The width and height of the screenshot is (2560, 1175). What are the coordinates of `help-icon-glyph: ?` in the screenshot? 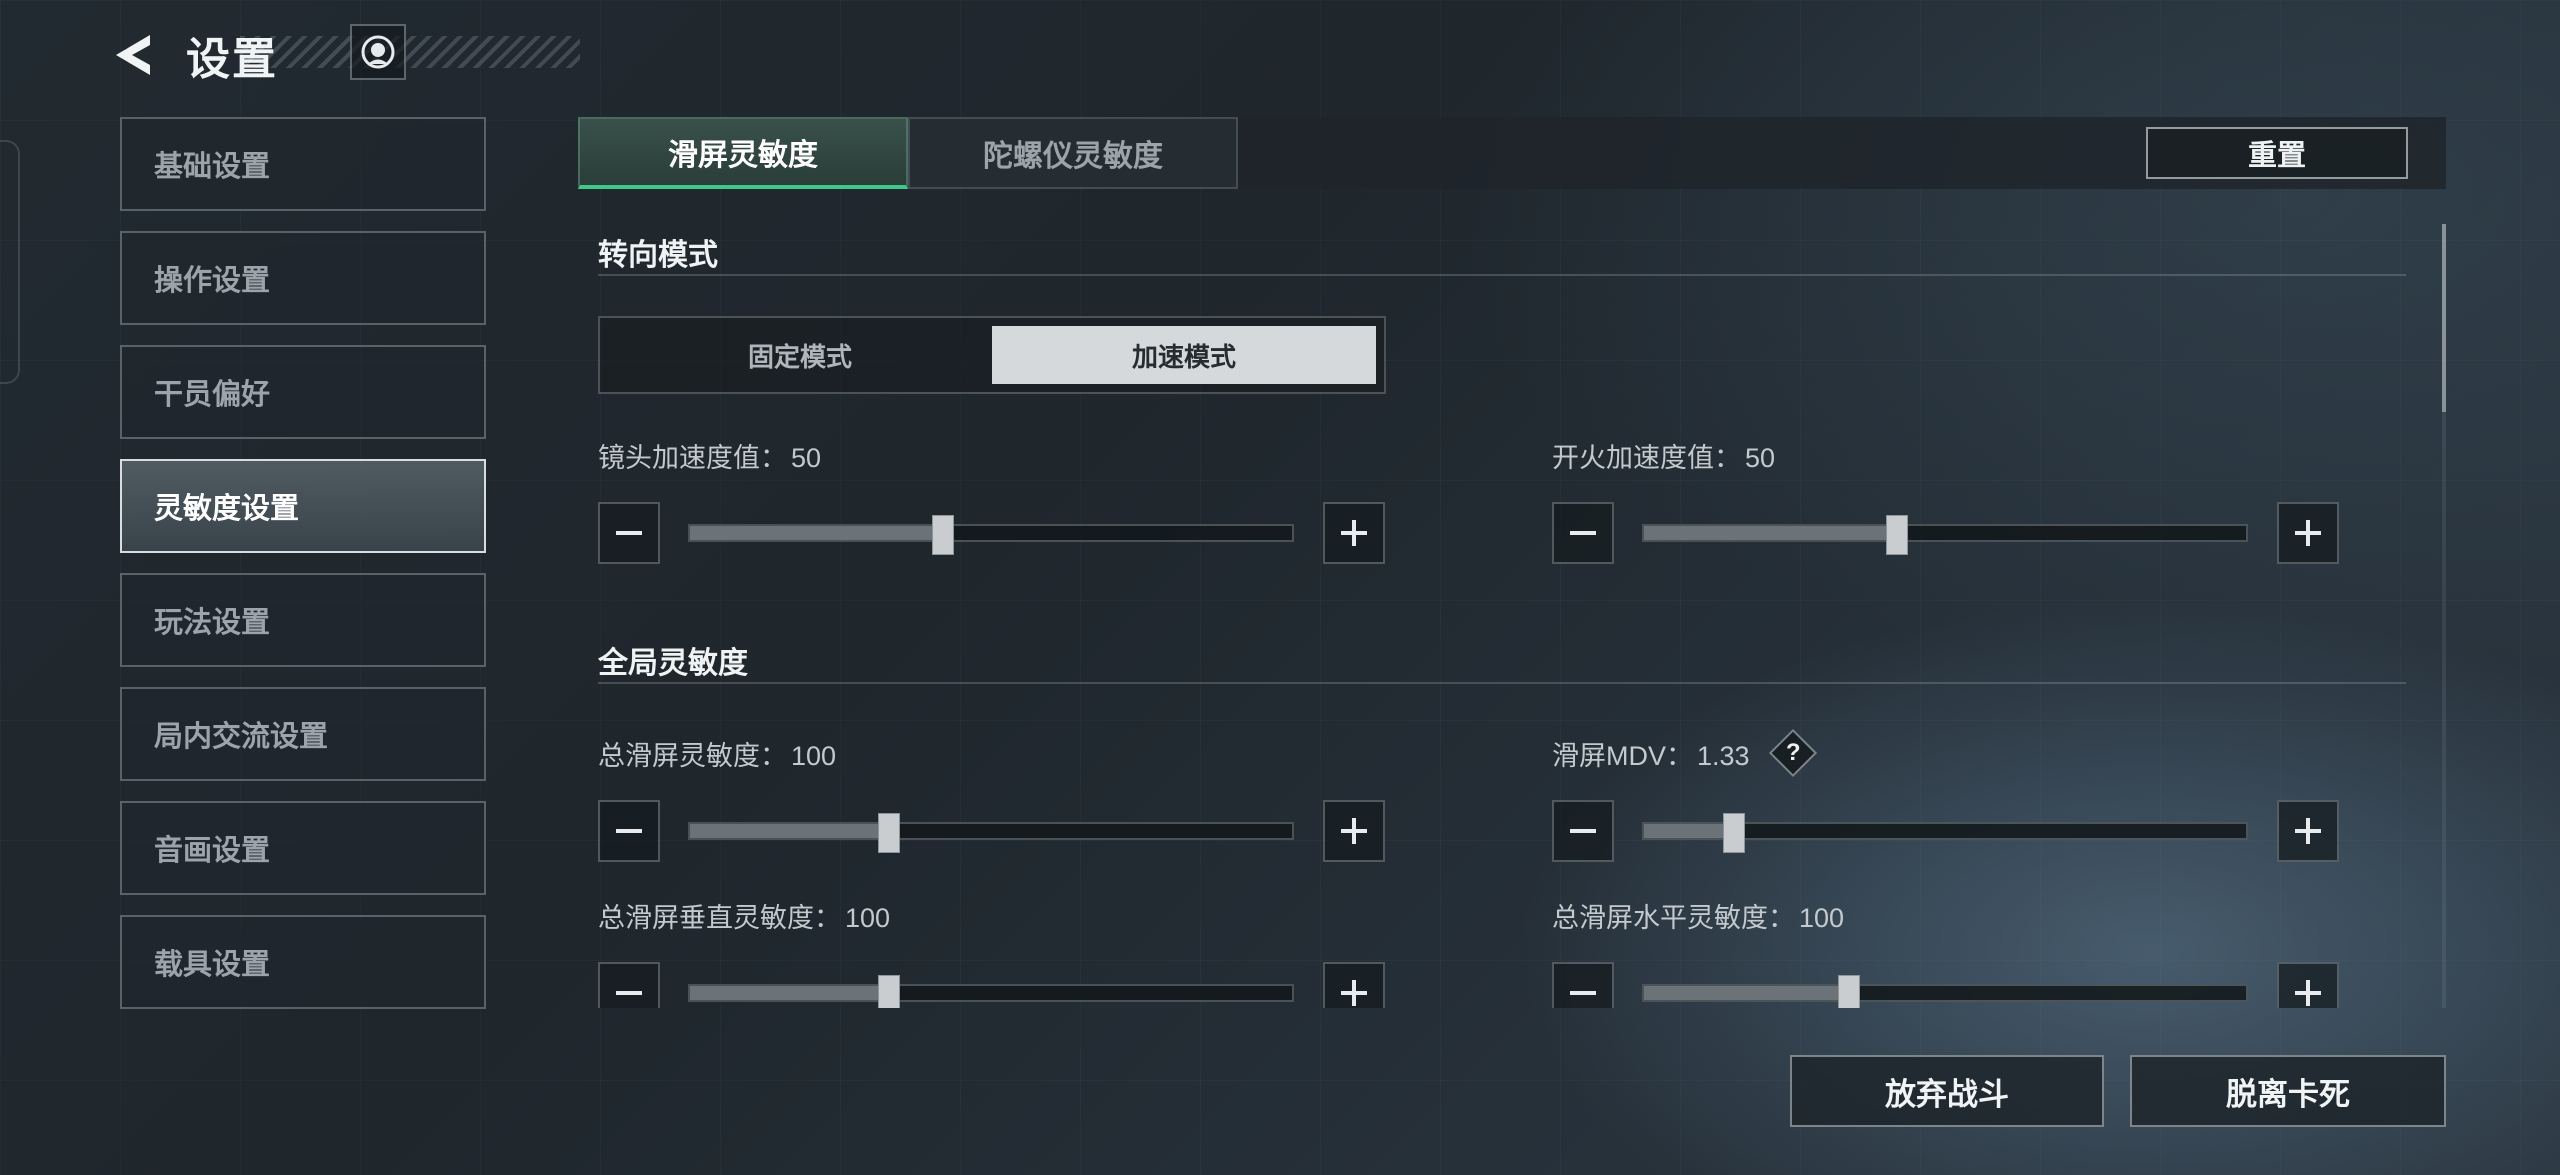 It's located at (1793, 752).